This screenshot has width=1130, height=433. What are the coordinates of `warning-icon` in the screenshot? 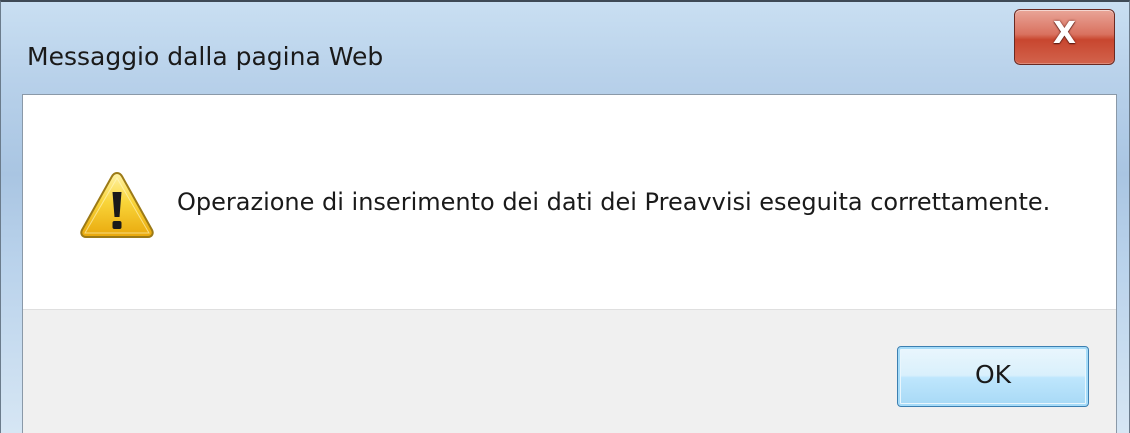 It's located at (117, 204).